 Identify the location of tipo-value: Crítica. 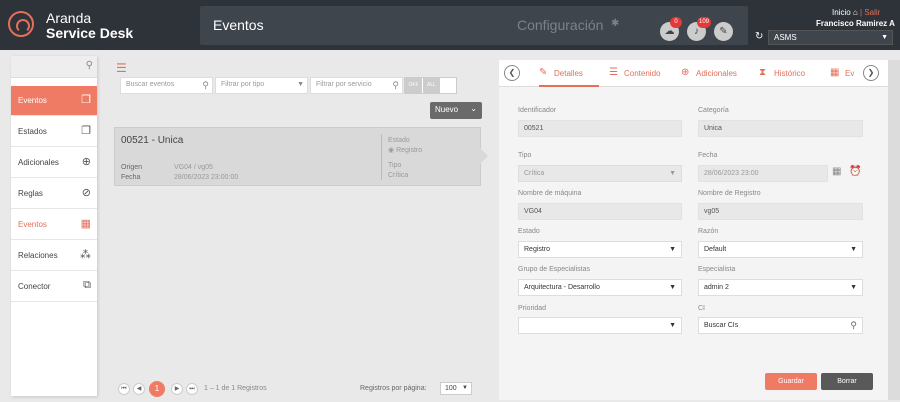
(534, 173).